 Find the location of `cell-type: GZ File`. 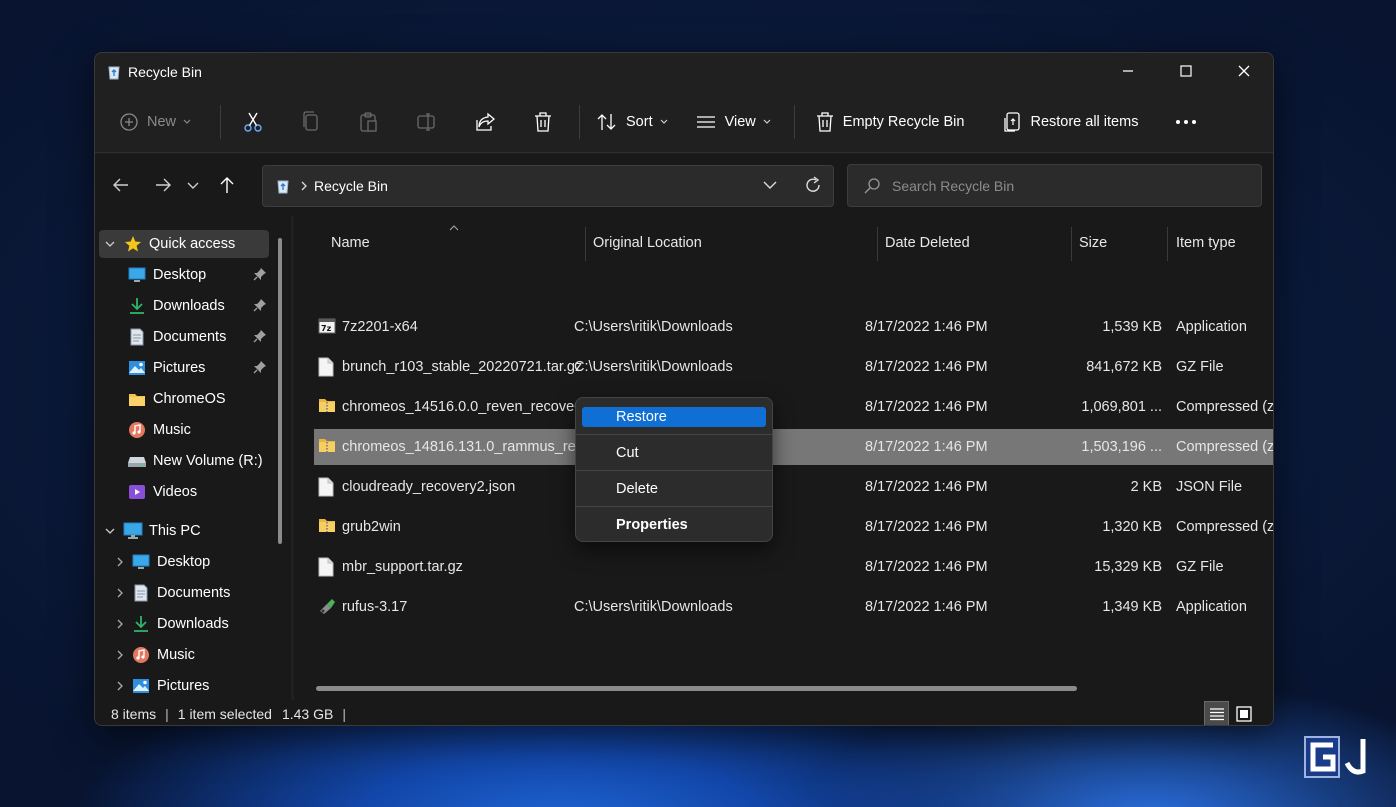

cell-type: GZ File is located at coordinates (1200, 567).